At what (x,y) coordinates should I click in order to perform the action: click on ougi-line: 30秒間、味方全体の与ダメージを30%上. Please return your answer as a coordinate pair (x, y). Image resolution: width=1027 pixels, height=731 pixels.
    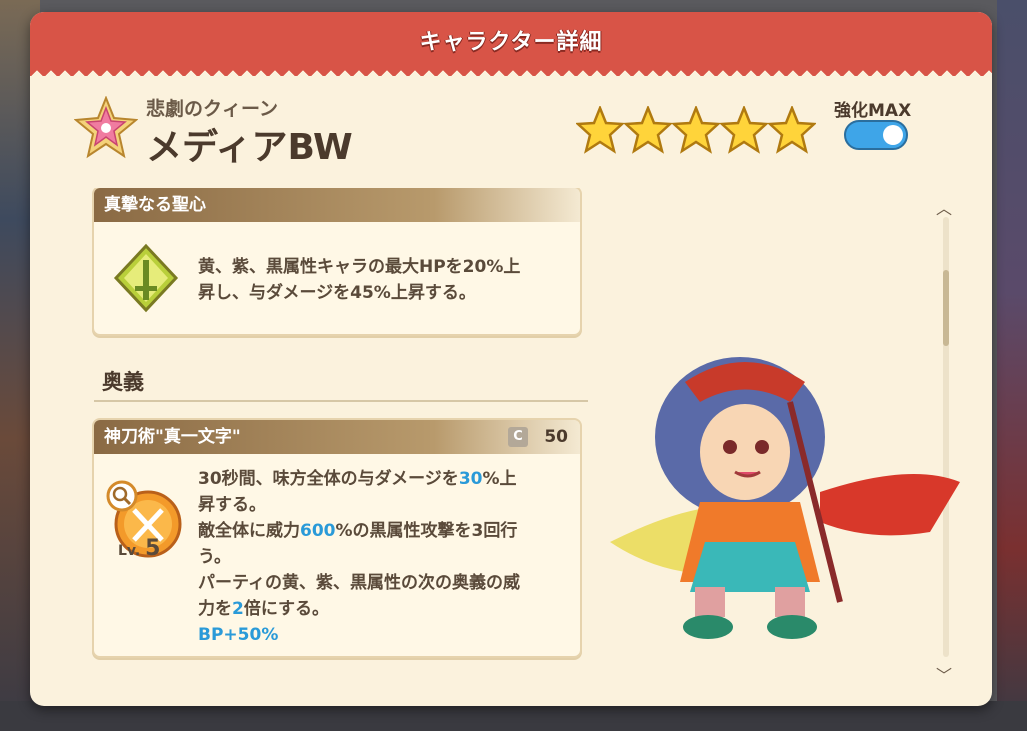
    Looking at the image, I should click on (359, 479).